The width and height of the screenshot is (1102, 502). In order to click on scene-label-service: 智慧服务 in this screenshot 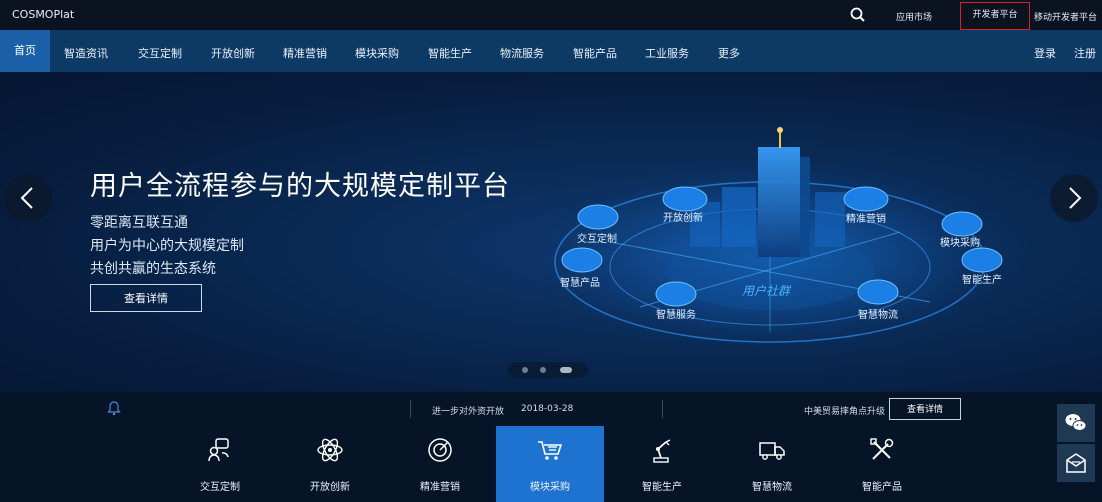, I will do `click(676, 314)`.